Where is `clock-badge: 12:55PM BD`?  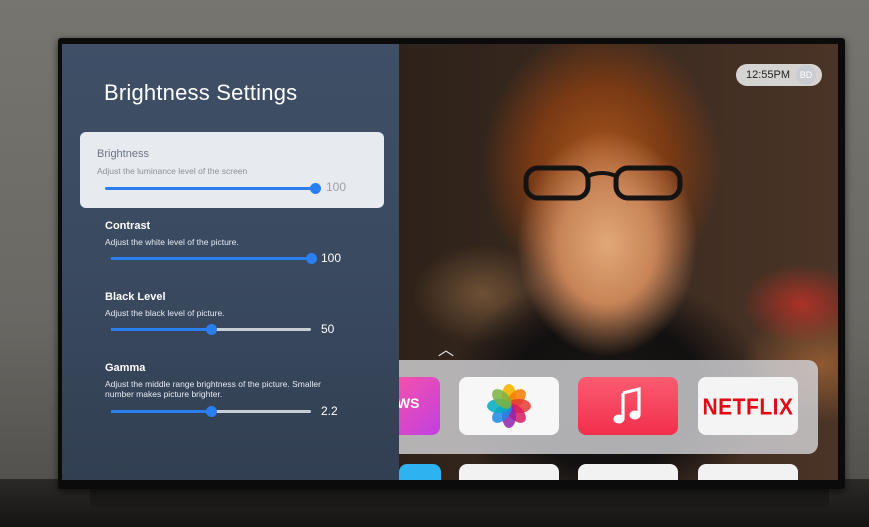 clock-badge: 12:55PM BD is located at coordinates (779, 75).